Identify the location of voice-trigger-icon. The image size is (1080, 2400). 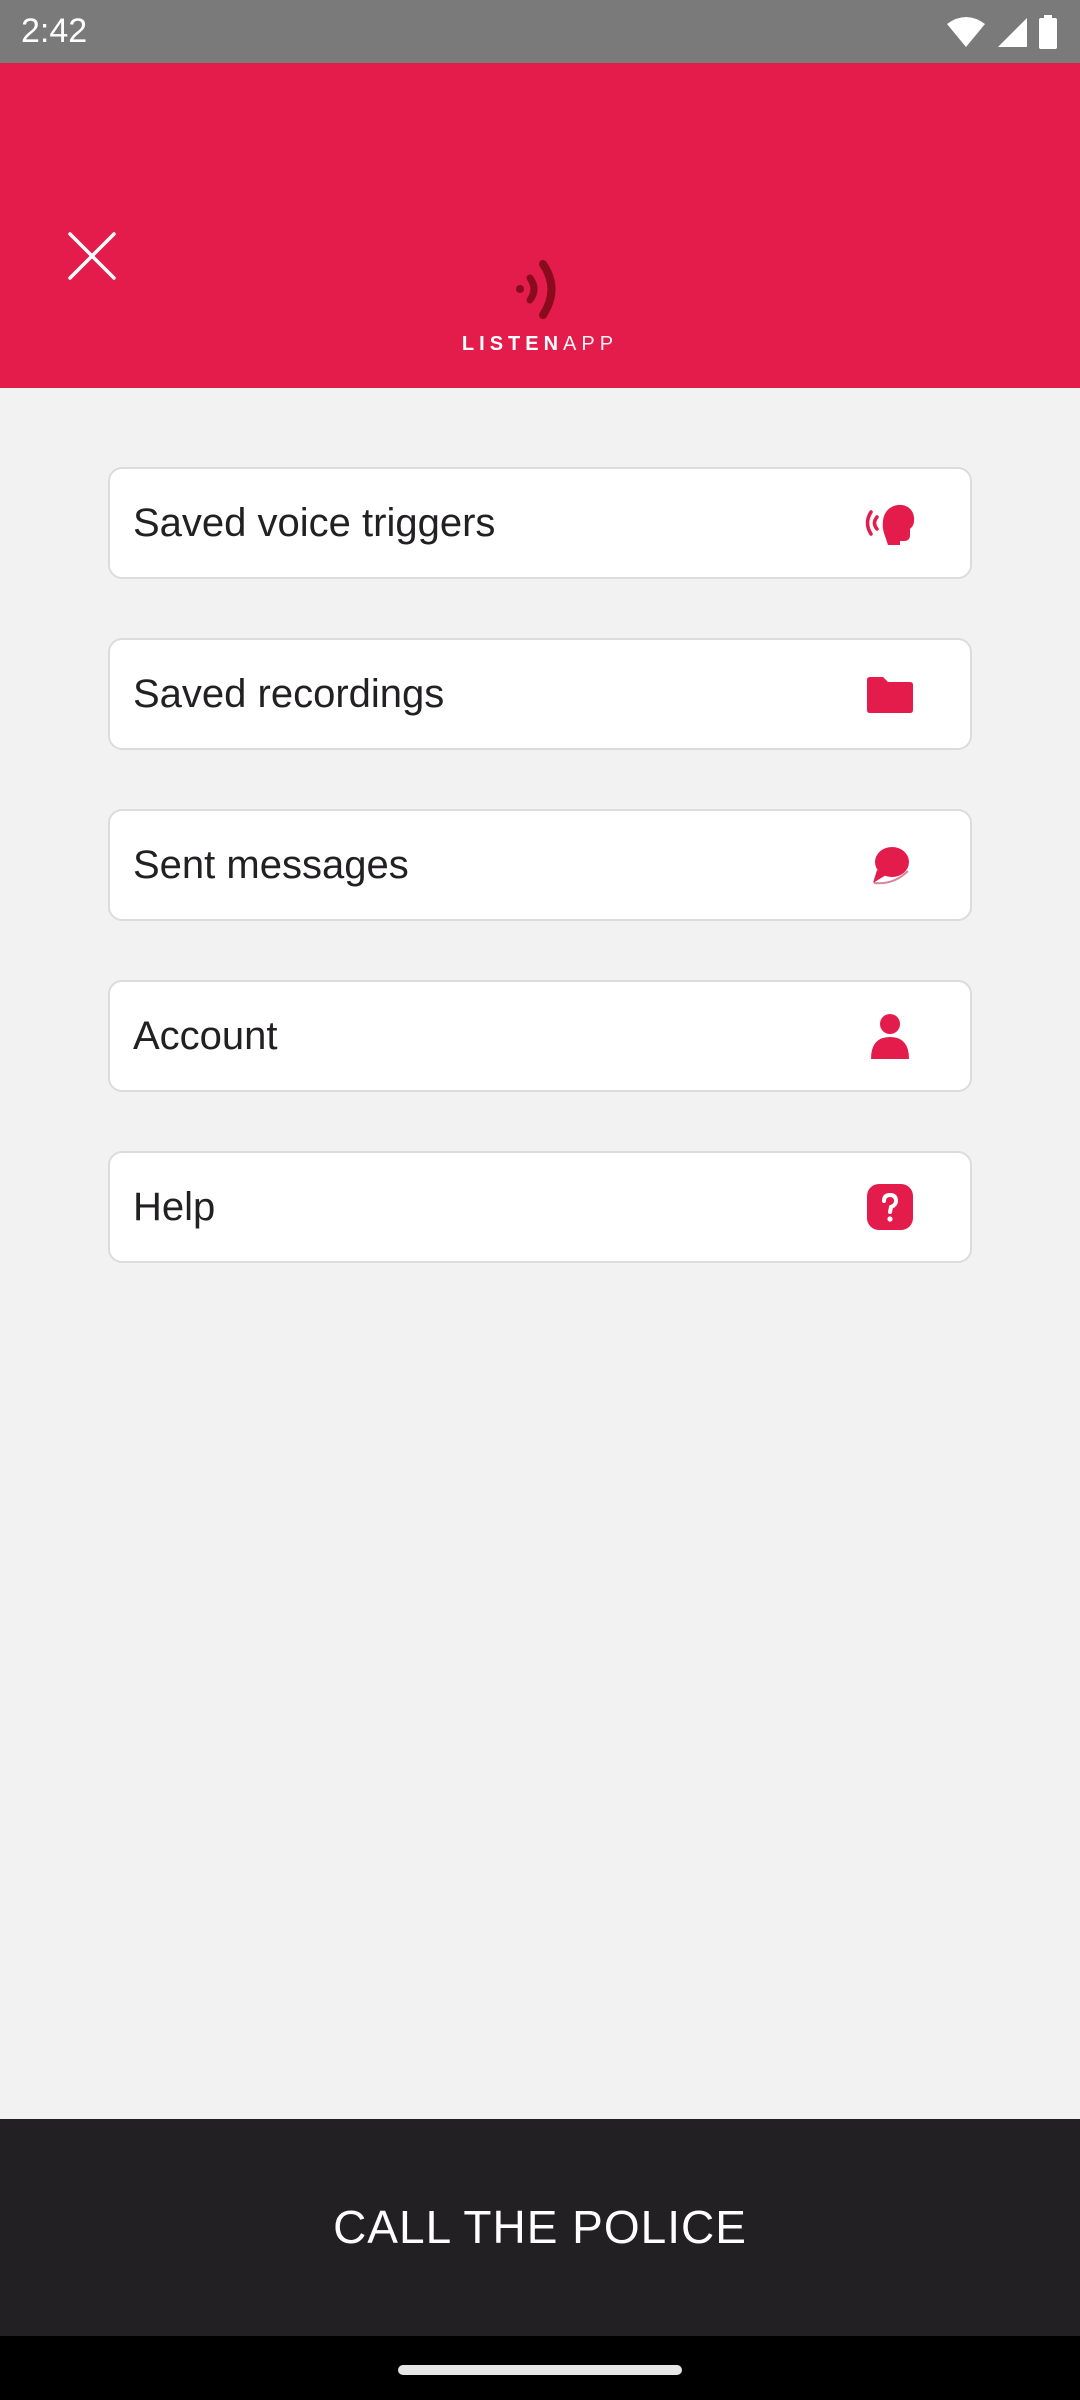
(890, 523).